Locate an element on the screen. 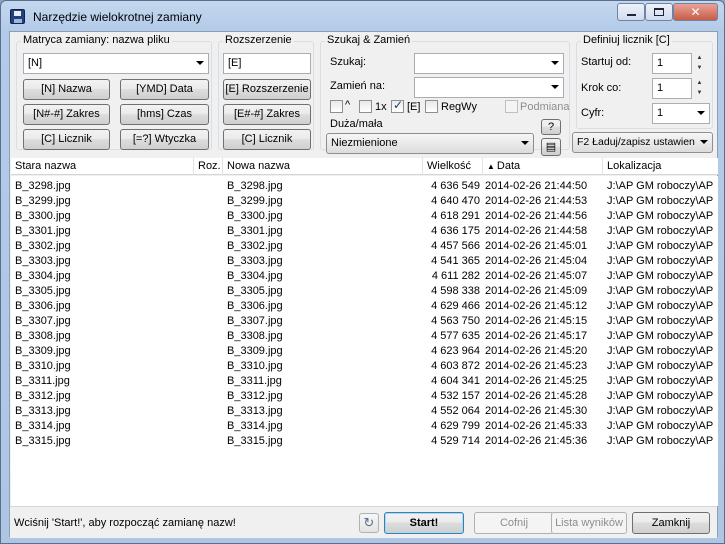  help-button: ? is located at coordinates (551, 127).